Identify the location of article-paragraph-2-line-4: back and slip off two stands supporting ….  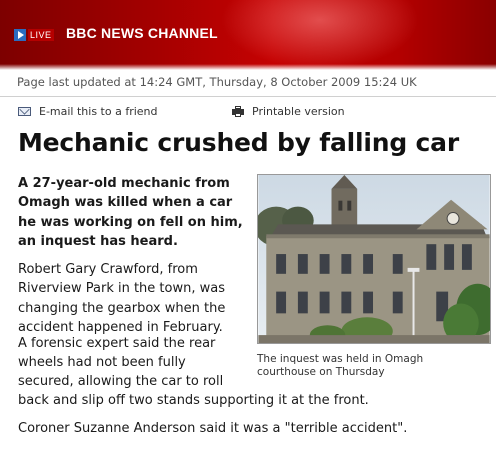
(193, 400).